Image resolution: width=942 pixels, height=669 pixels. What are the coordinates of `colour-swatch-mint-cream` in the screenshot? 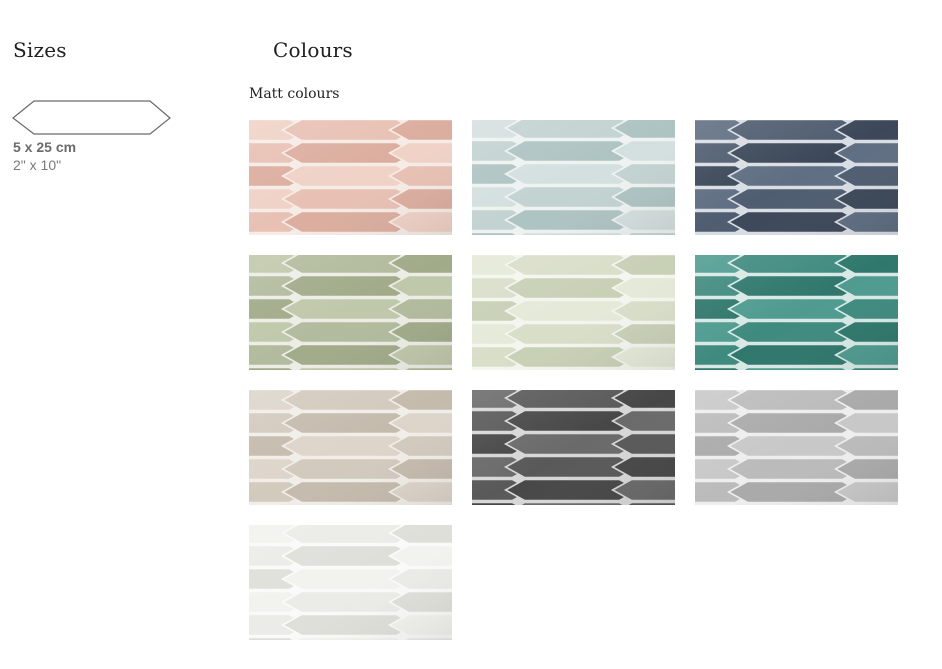 It's located at (573, 312).